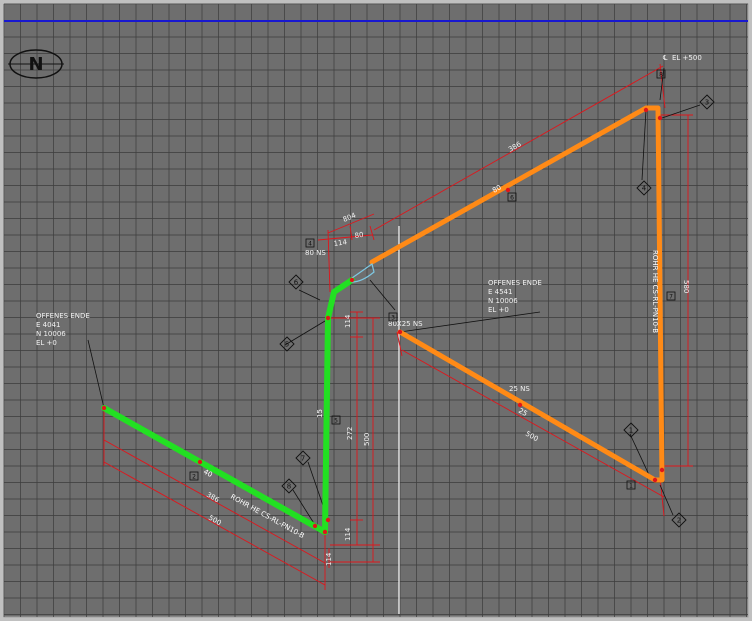 This screenshot has height=621, width=752. Describe the element at coordinates (329, 559) in the screenshot. I see `dim-114-bottom: 114` at that location.